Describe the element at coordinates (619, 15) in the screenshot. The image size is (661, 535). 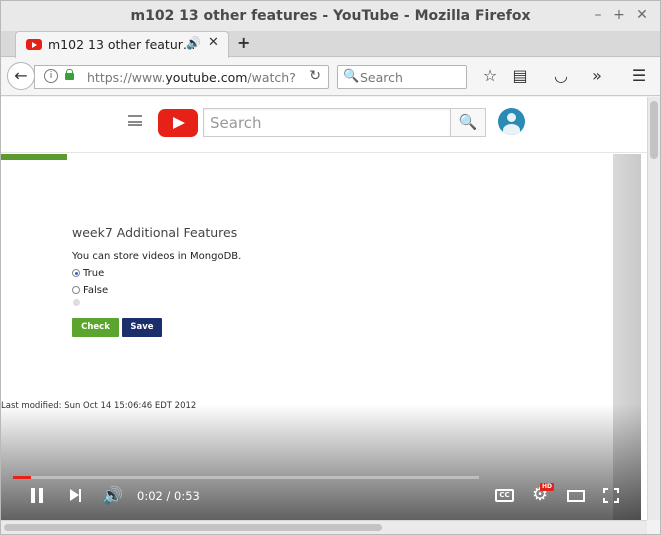
I see `maximize-button: +` at that location.